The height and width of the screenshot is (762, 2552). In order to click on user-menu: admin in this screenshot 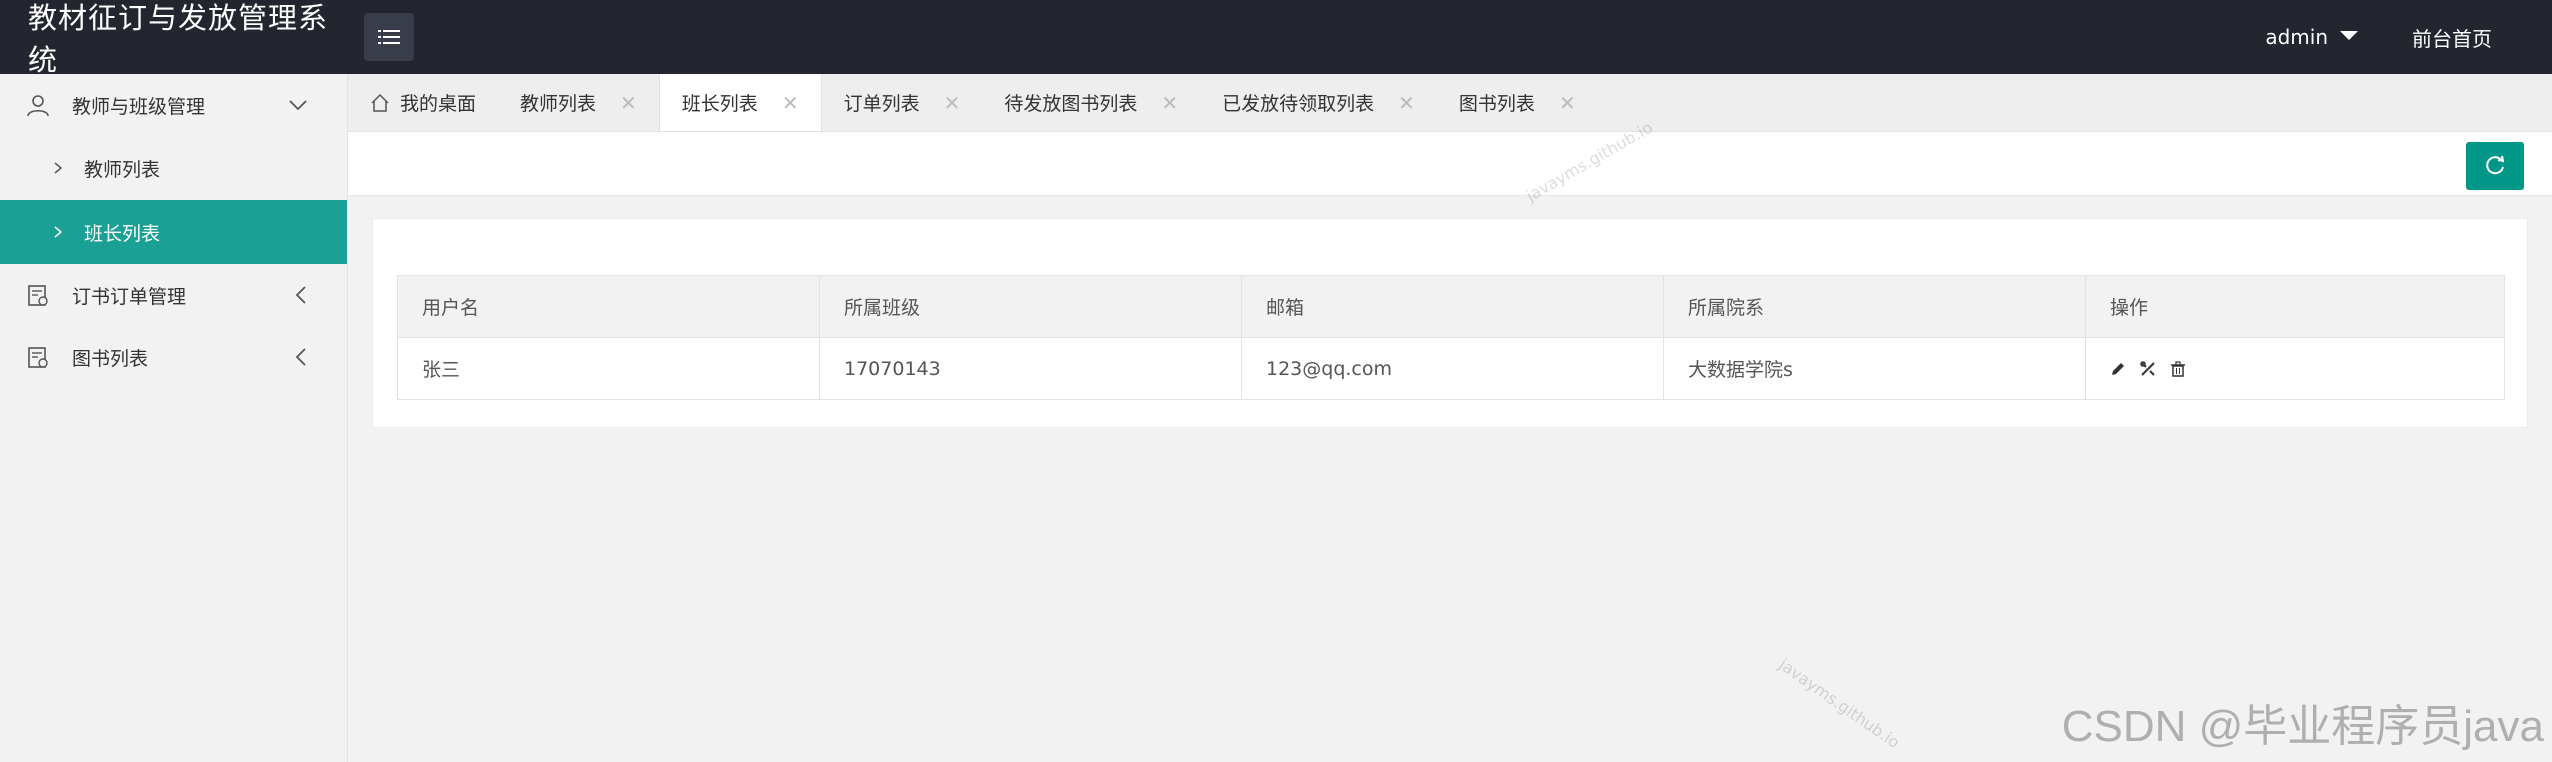, I will do `click(2311, 37)`.